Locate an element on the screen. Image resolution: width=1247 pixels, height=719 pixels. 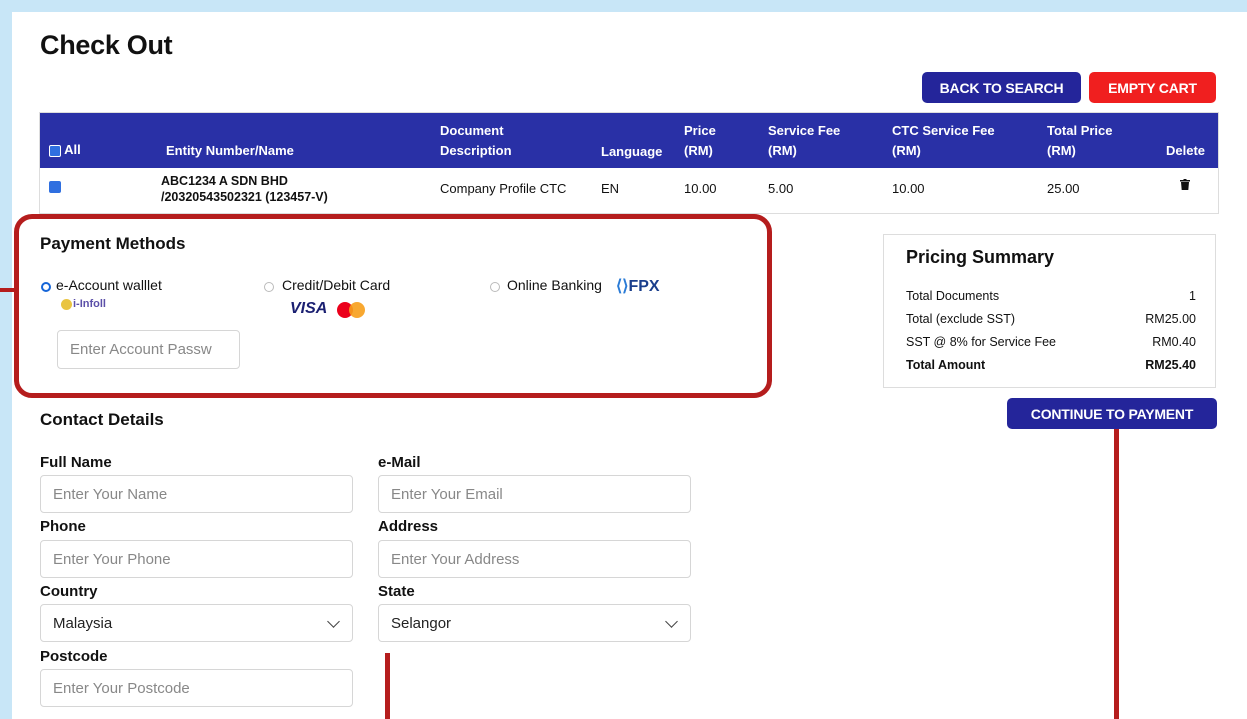
annotation-line-payment is located at coordinates (7, 290).